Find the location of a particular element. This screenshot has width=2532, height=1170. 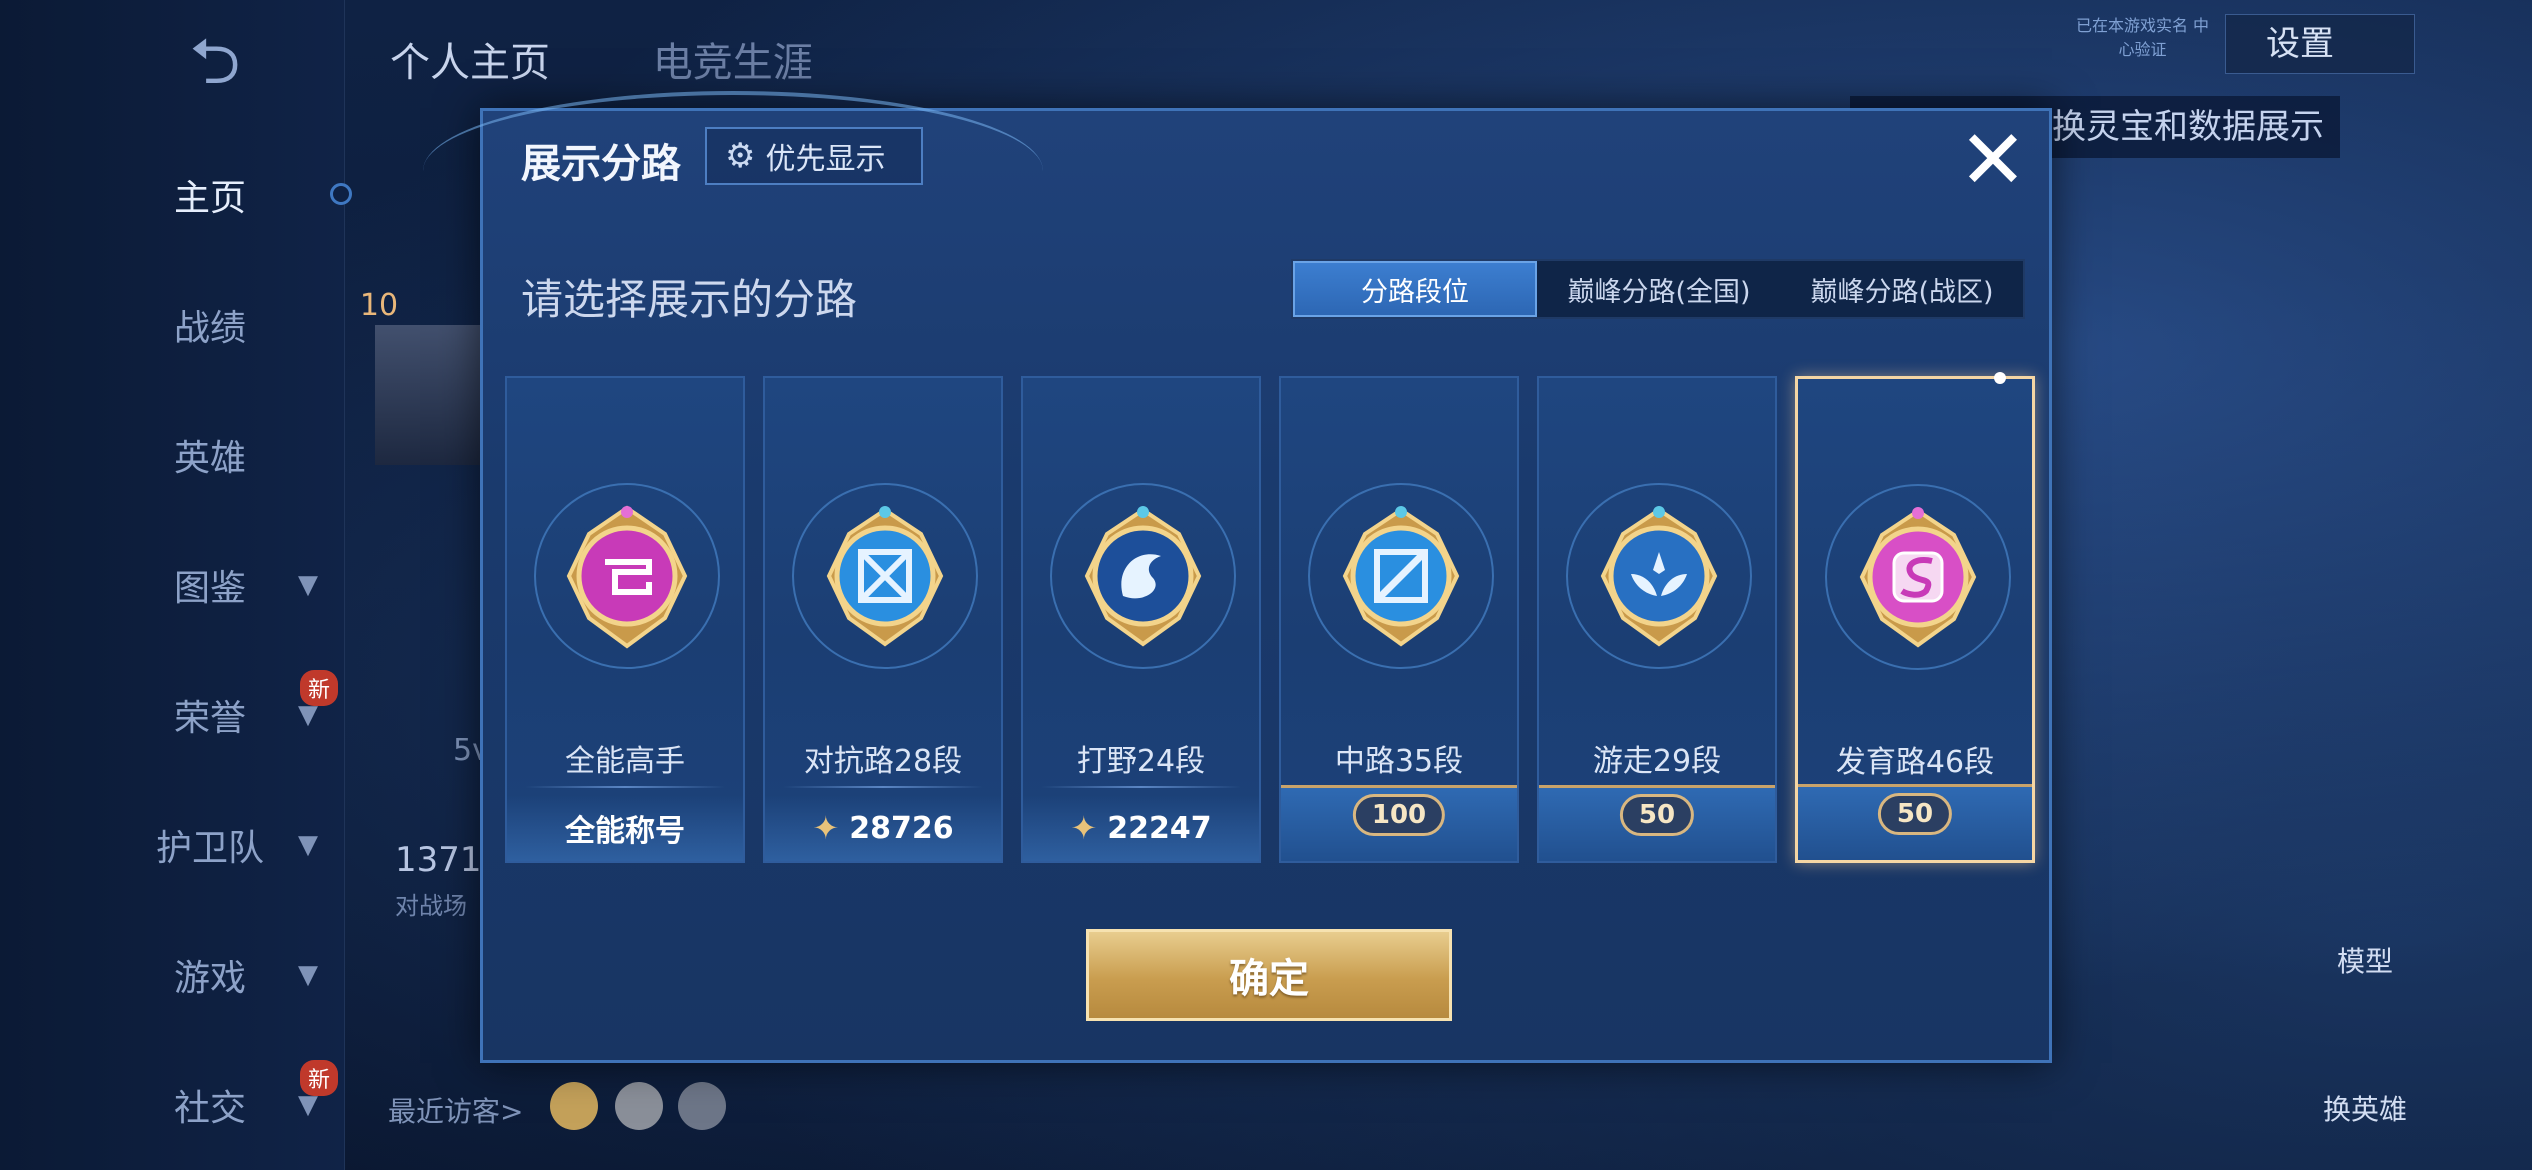

sidebar-item-honor: 荣誉 ▼ 新 is located at coordinates (172, 715).